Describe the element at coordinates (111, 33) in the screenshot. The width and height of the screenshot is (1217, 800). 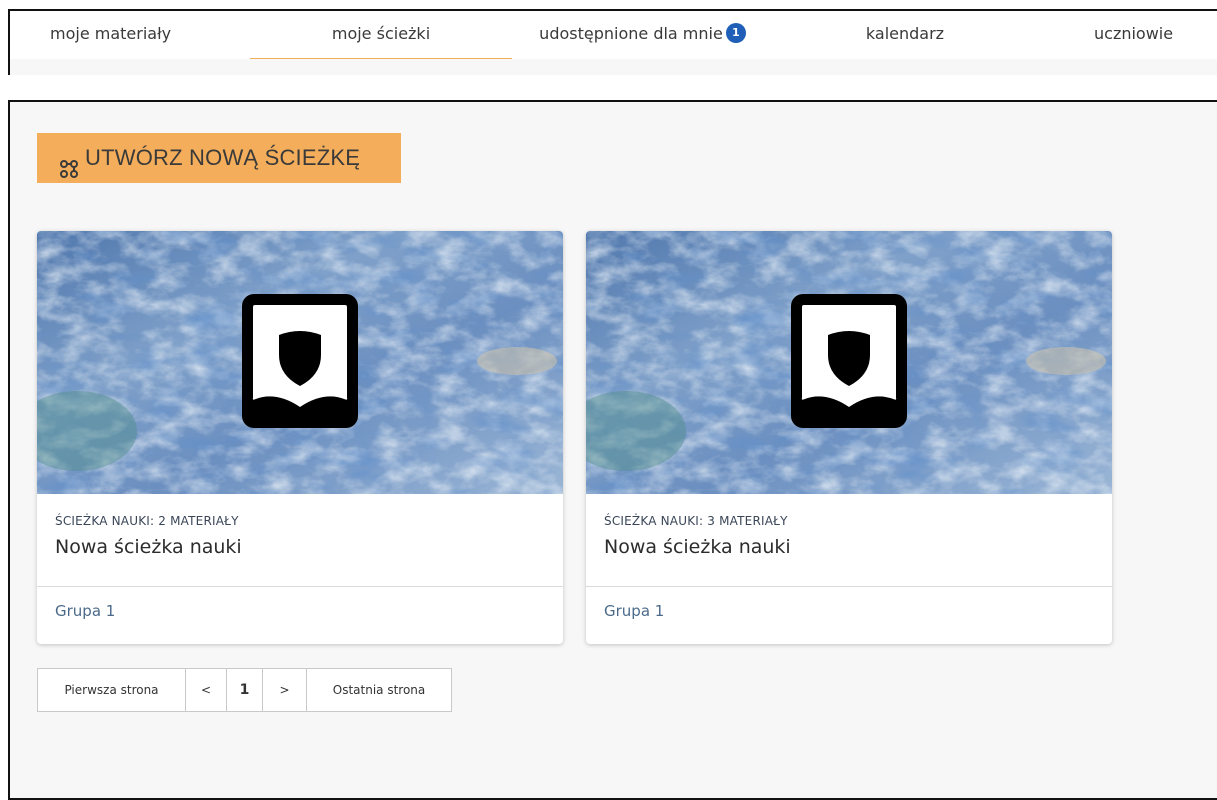
I see `tab-label: moje materiały` at that location.